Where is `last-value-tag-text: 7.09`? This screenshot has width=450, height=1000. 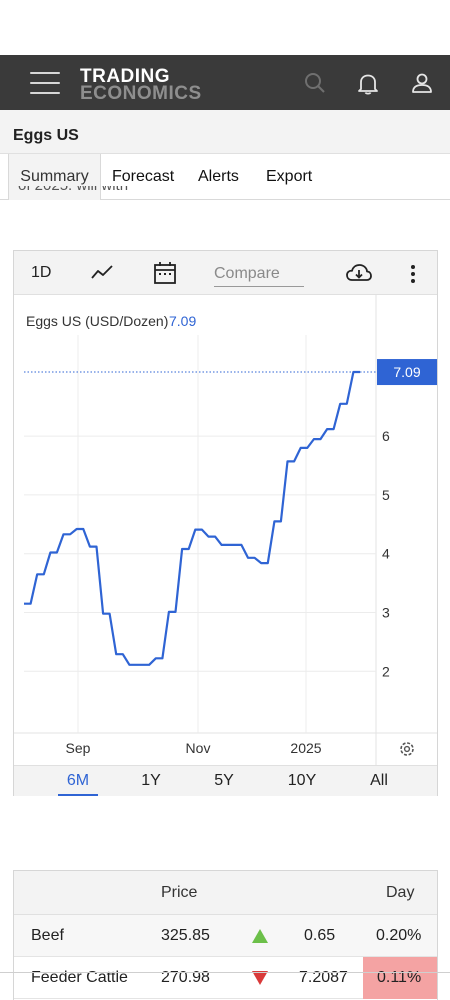 last-value-tag-text: 7.09 is located at coordinates (406, 372).